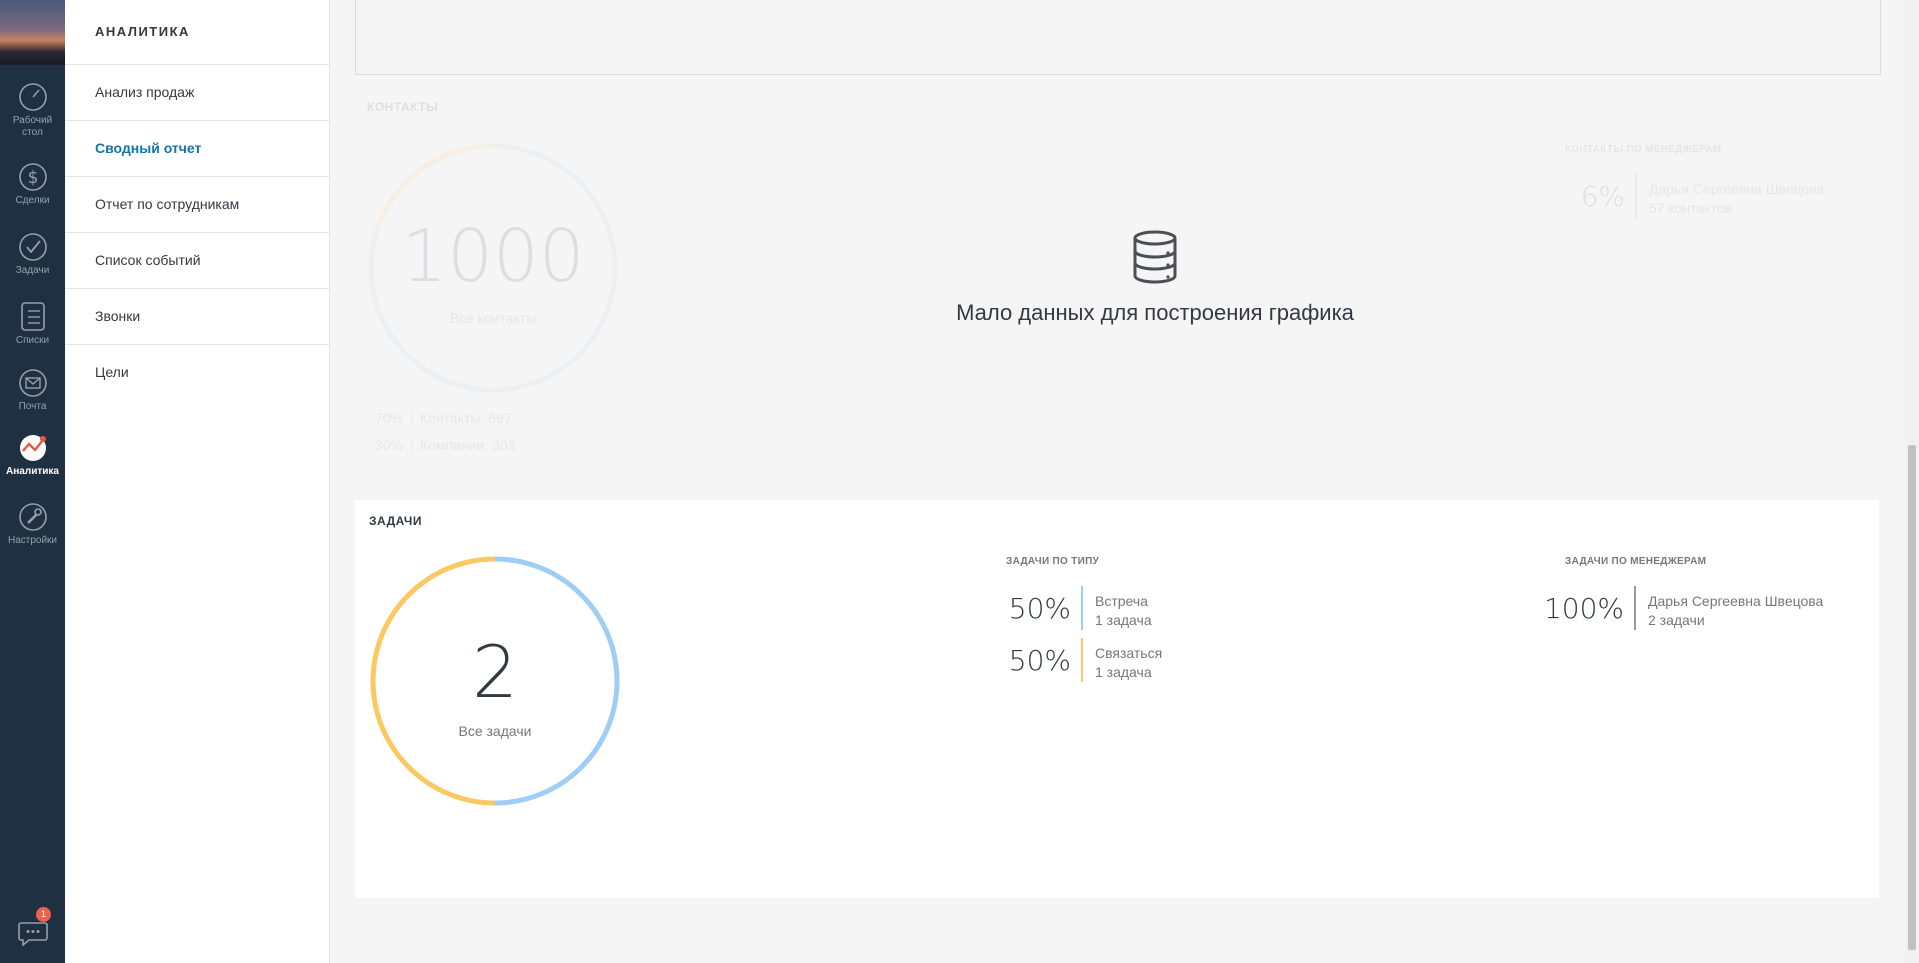 The height and width of the screenshot is (963, 1919). Describe the element at coordinates (389, 445) in the screenshot. I see `legend-pct: 30%` at that location.